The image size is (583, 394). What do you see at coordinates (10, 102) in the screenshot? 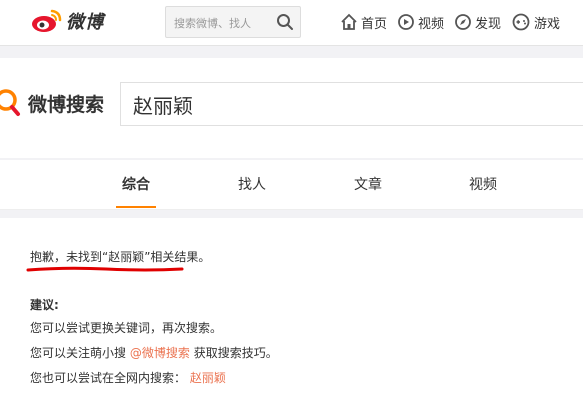
I see `magnifier-logo-icon` at bounding box center [10, 102].